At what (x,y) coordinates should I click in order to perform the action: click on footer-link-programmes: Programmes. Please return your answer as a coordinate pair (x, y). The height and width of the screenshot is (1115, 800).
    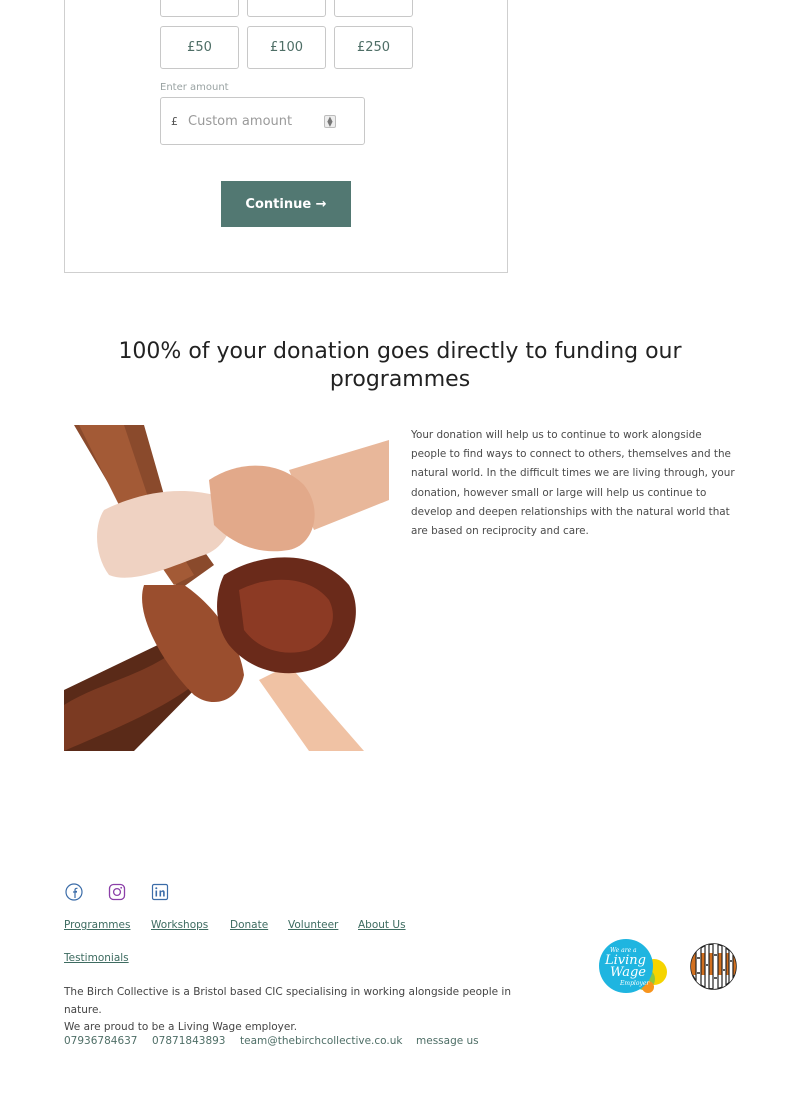
    Looking at the image, I should click on (97, 925).